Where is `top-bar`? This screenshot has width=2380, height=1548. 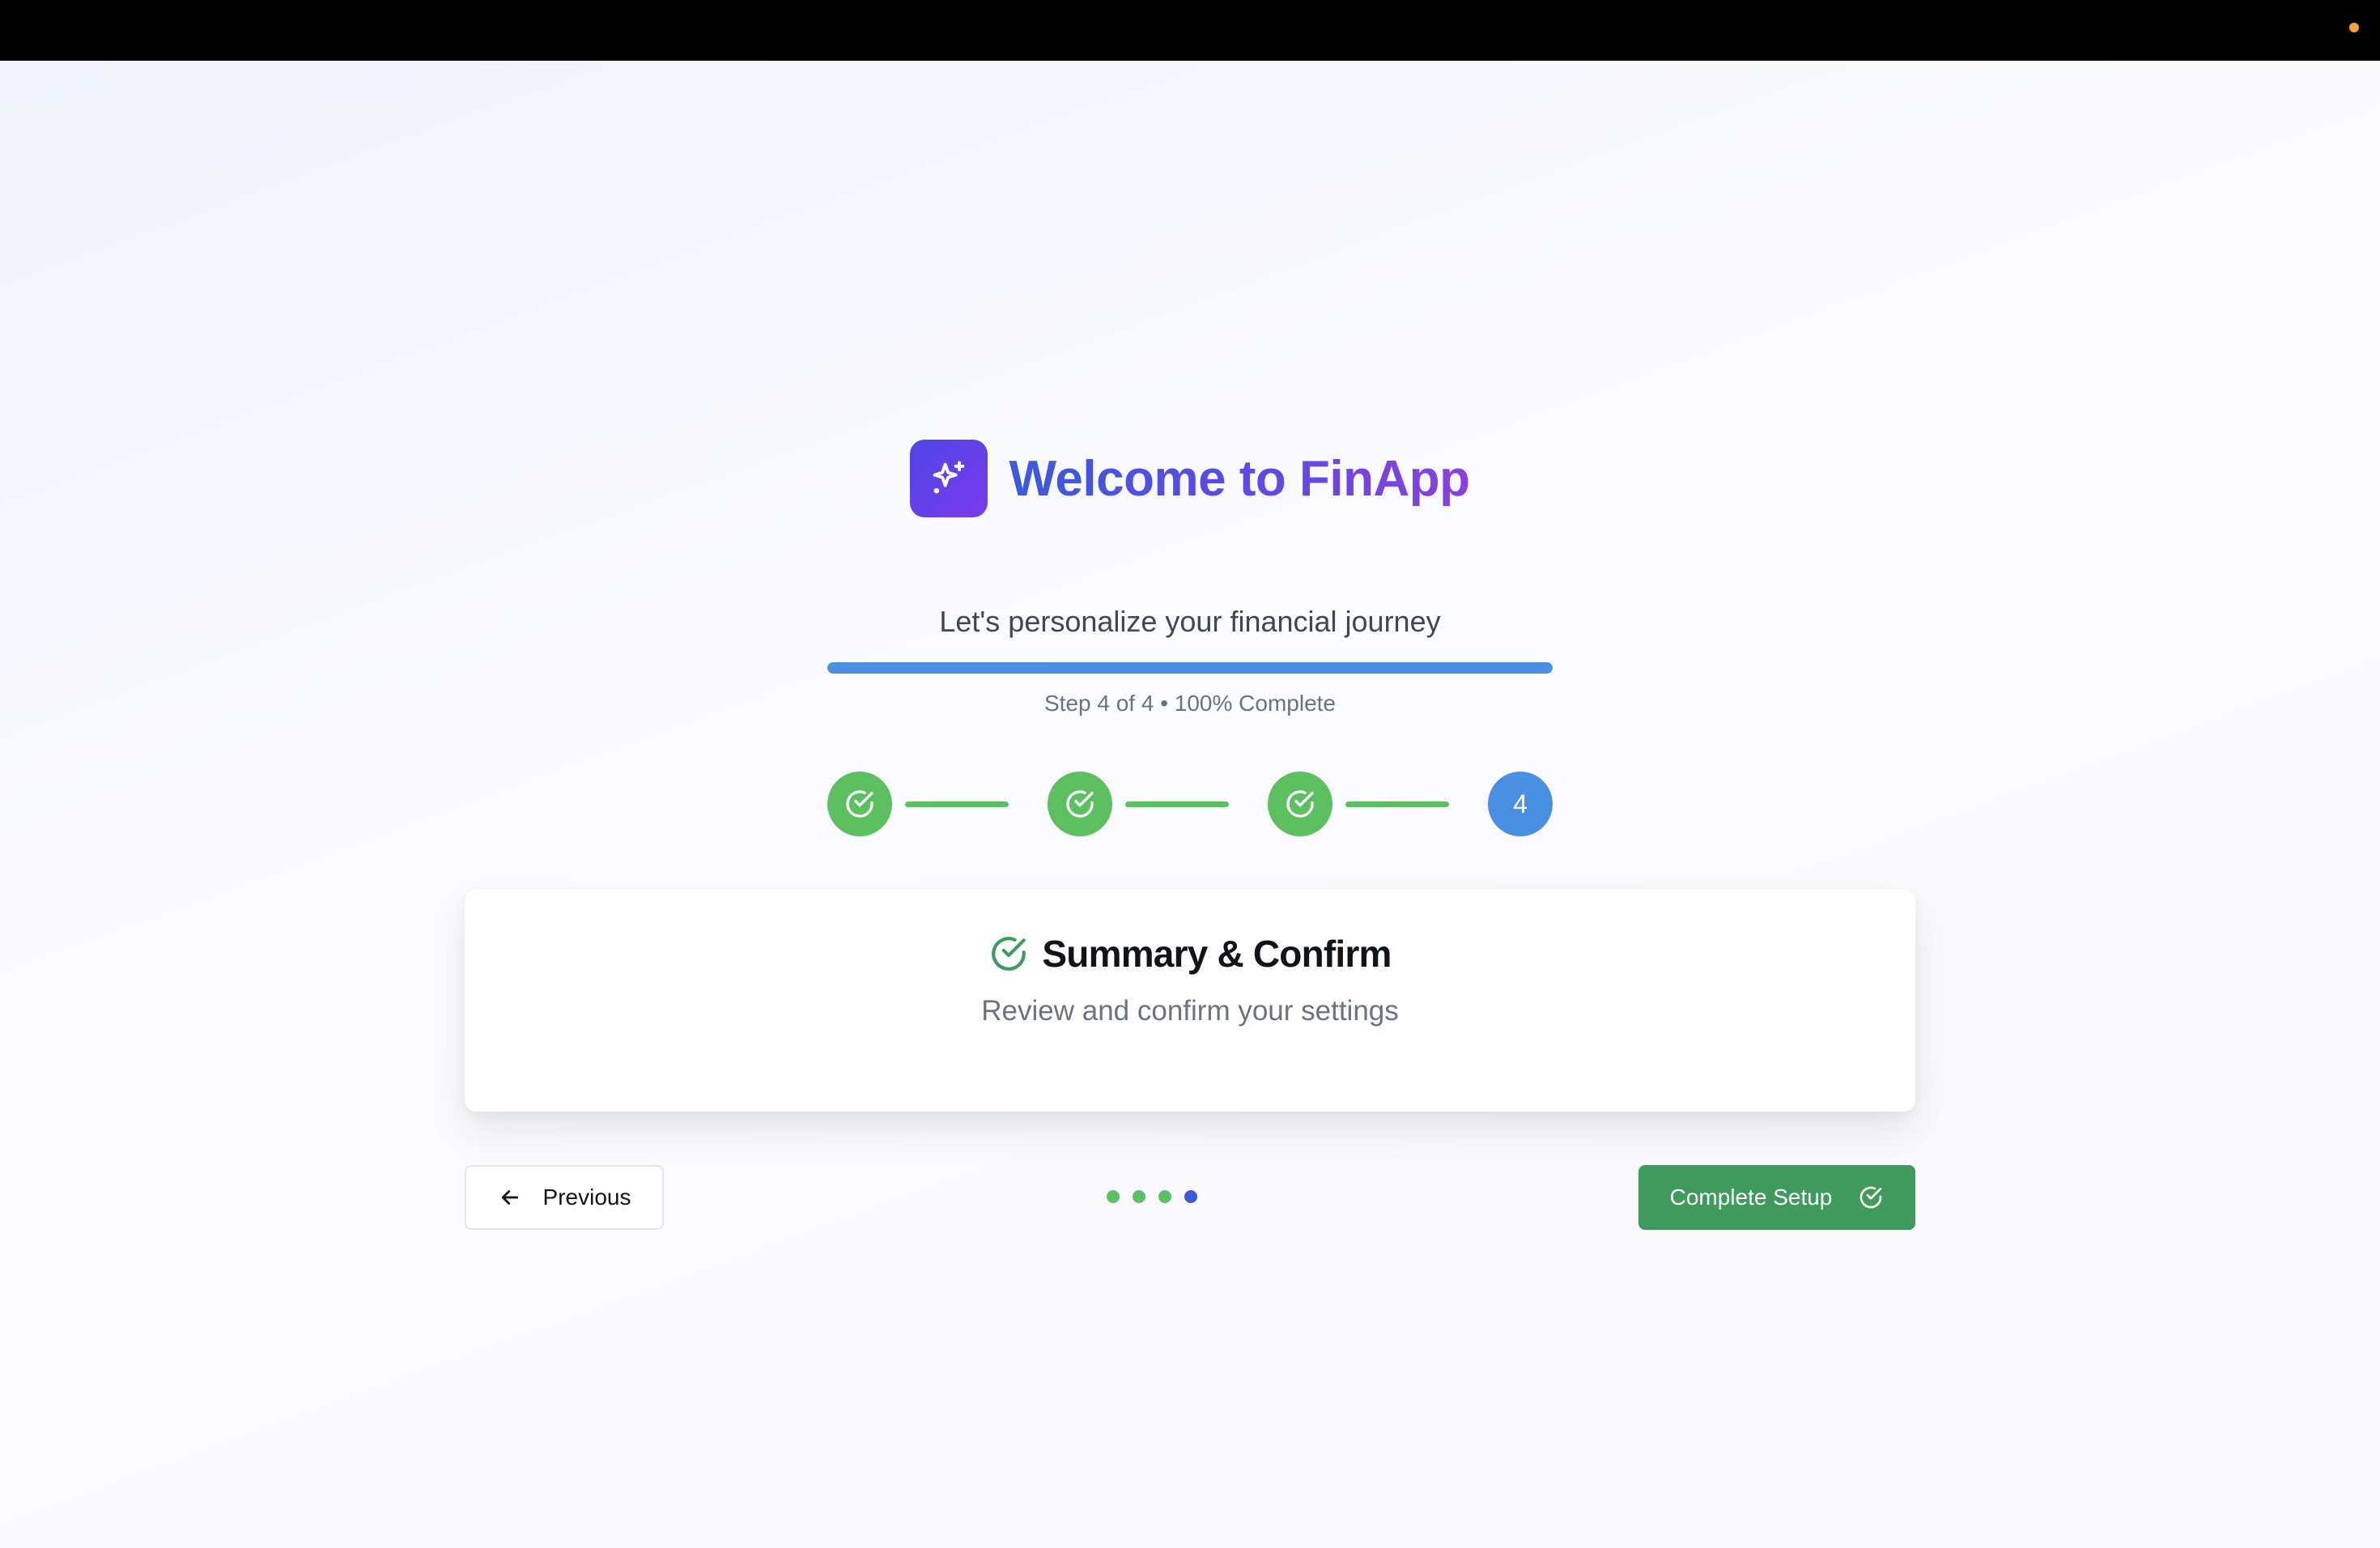 top-bar is located at coordinates (1190, 31).